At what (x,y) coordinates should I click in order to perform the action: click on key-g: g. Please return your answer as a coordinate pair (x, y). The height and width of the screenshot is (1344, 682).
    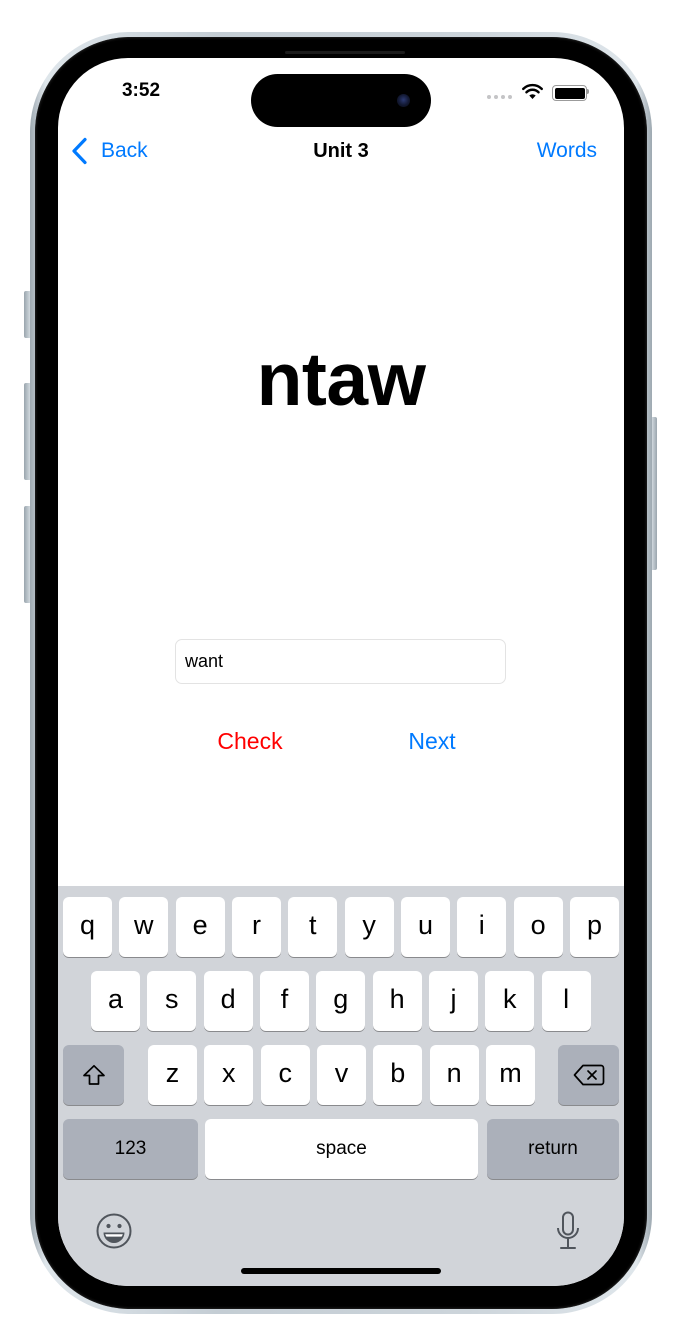
    Looking at the image, I should click on (341, 1001).